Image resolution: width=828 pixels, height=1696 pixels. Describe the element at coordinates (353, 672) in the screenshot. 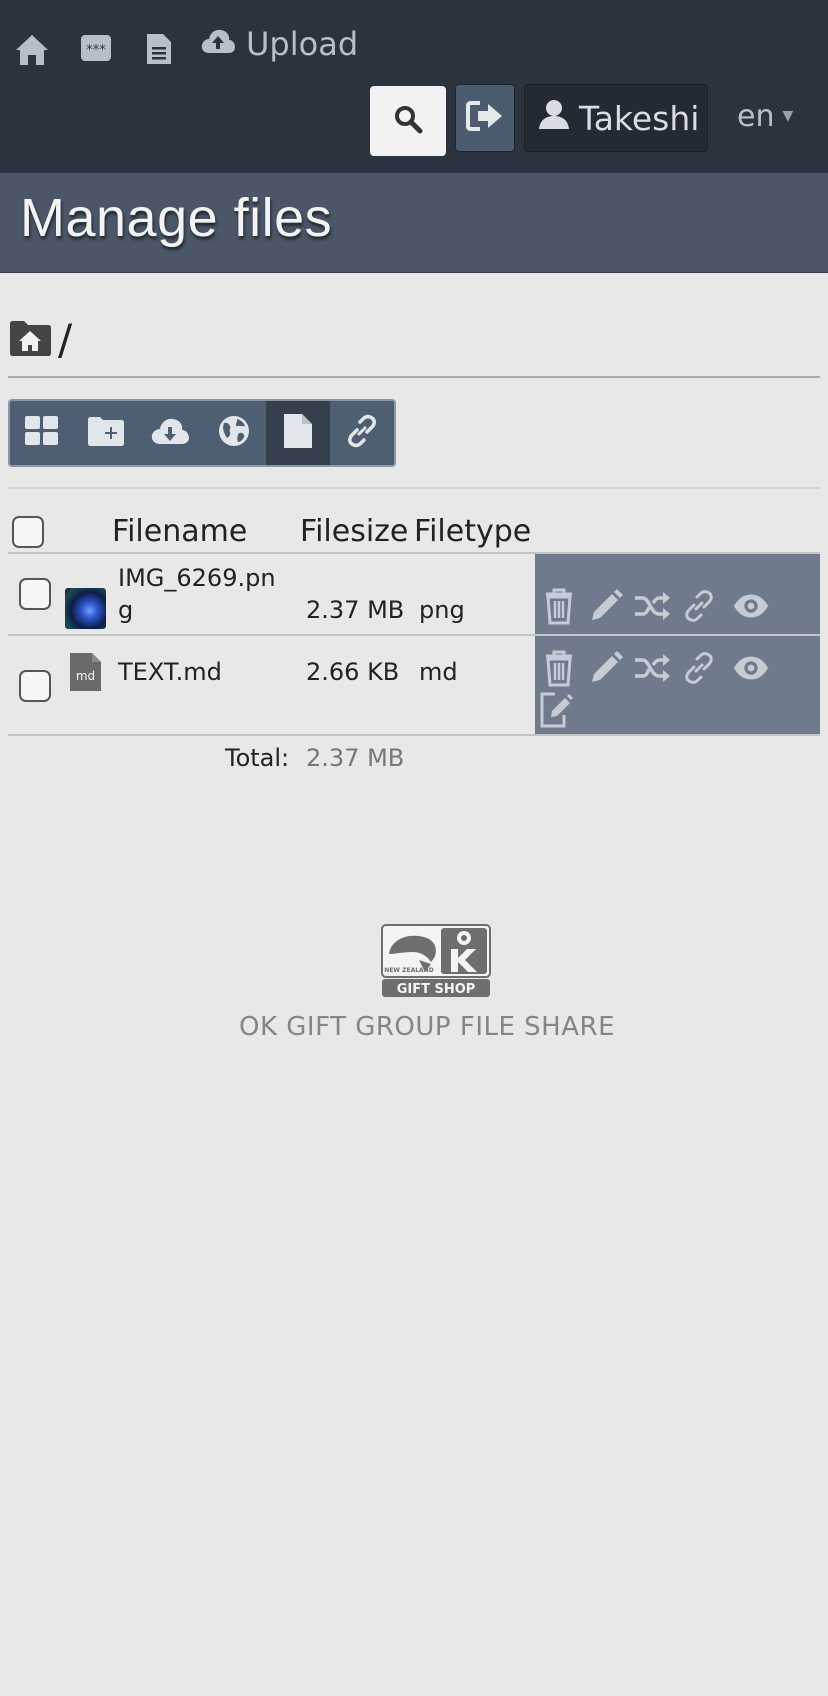

I see `file-size: 2.66 KB` at that location.